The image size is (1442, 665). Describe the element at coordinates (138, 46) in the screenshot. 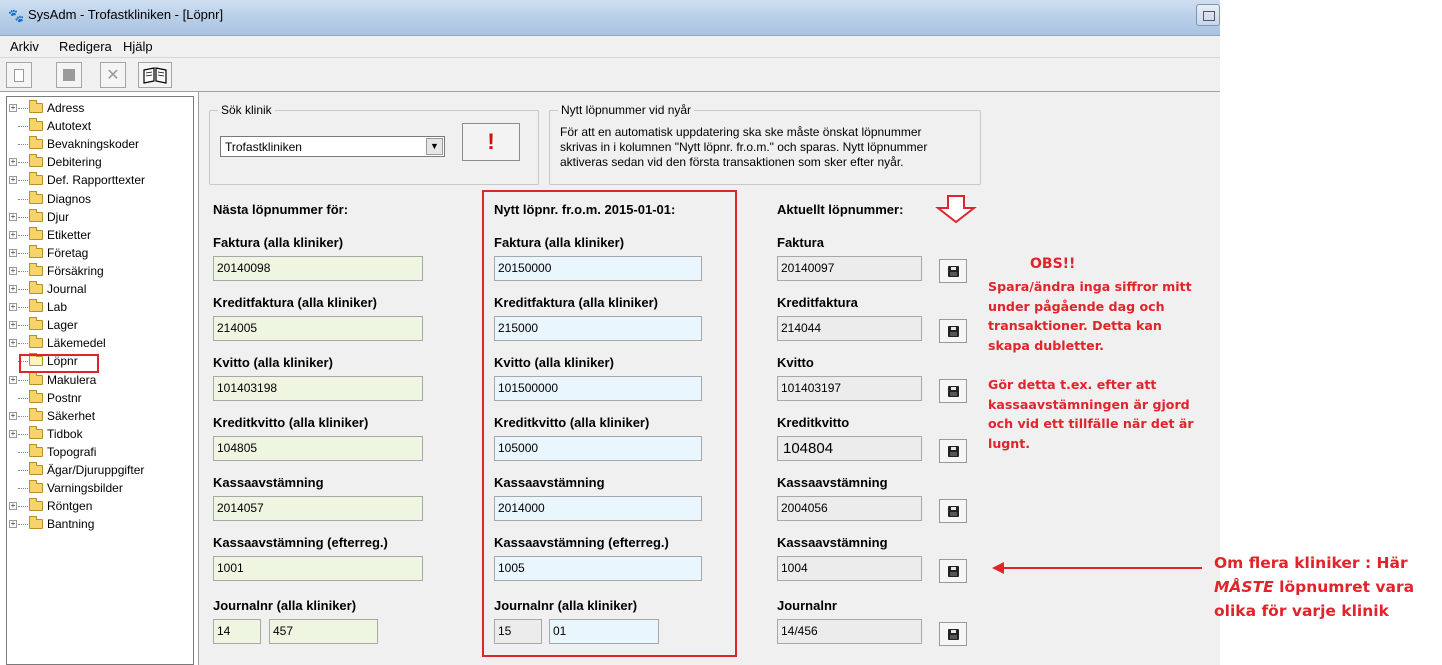

I see `menu-hjalp: Hjälp` at that location.